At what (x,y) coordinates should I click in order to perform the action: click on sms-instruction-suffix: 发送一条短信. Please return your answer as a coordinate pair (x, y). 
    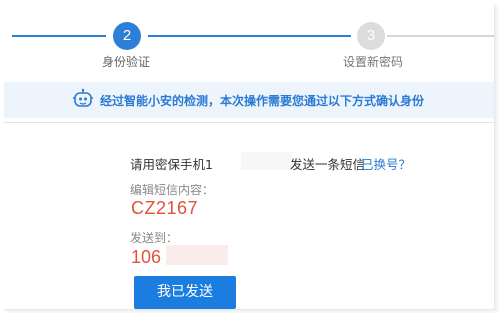
    Looking at the image, I should click on (328, 164).